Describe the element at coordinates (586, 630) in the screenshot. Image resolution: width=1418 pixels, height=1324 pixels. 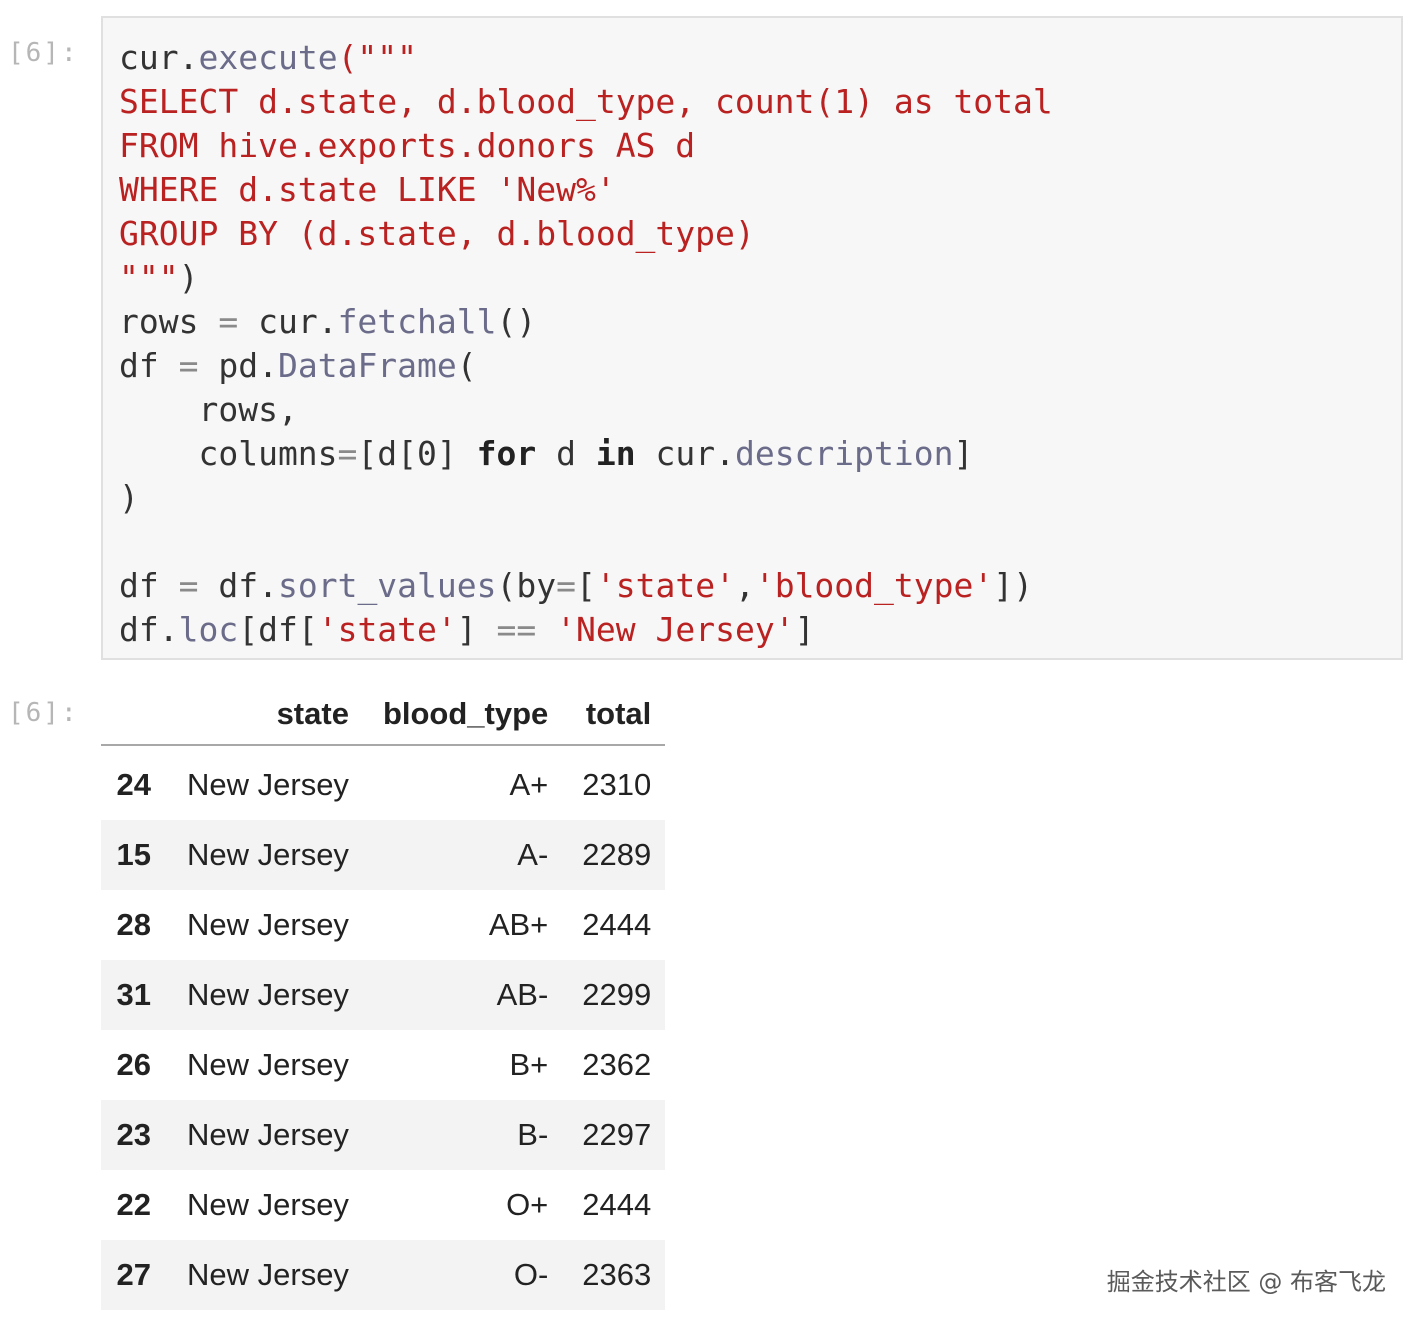
I see `code-line: df.loc[df['state'] == 'New Jersey']` at that location.